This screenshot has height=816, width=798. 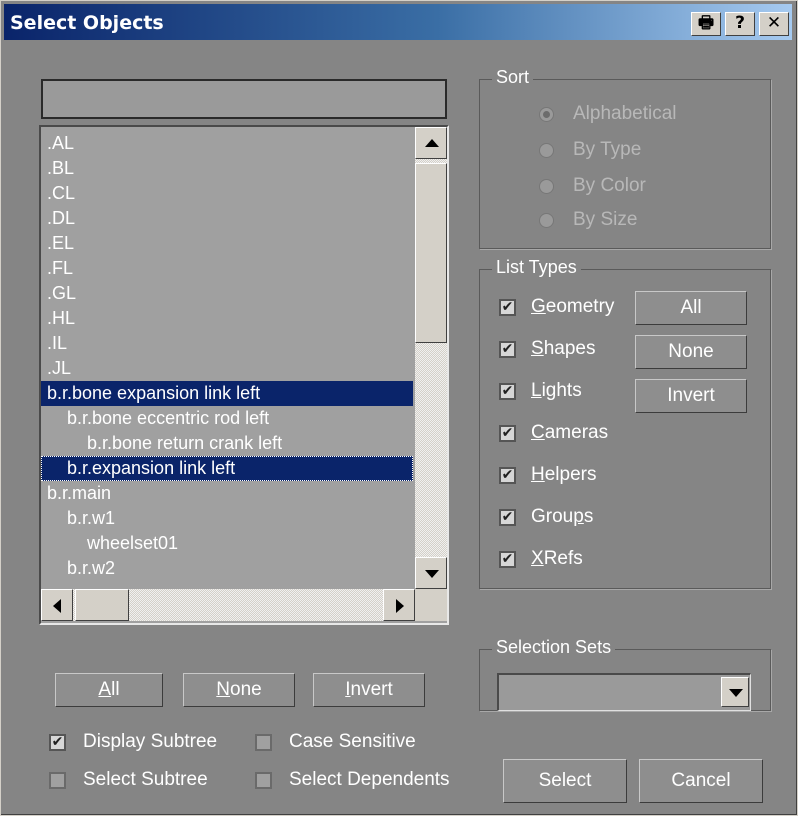 What do you see at coordinates (150, 741) in the screenshot?
I see `display-subtree-label: Display Subtree` at bounding box center [150, 741].